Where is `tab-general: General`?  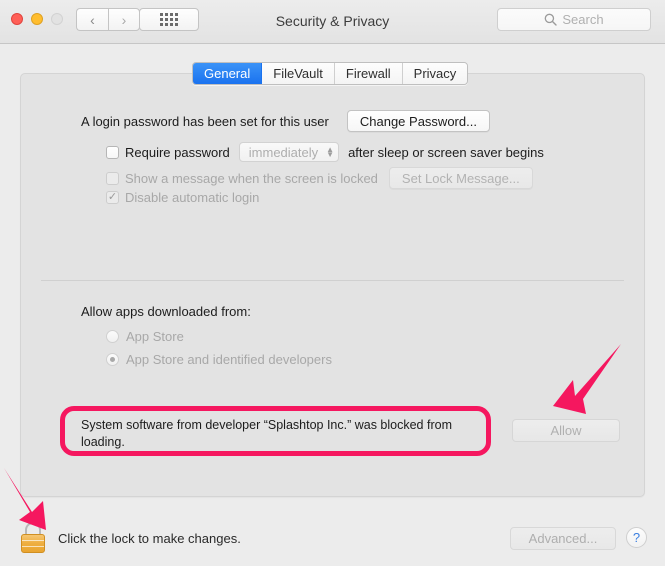
tab-general: General is located at coordinates (228, 73).